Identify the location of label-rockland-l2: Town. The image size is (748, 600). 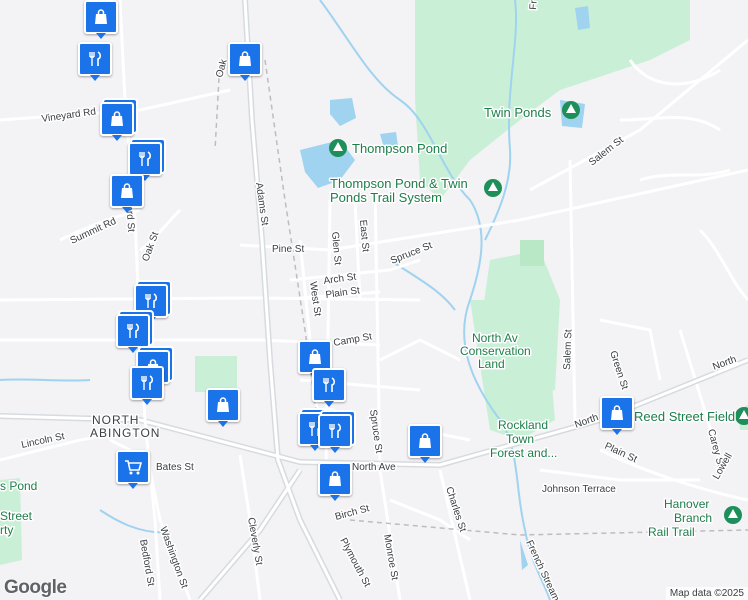
(520, 439).